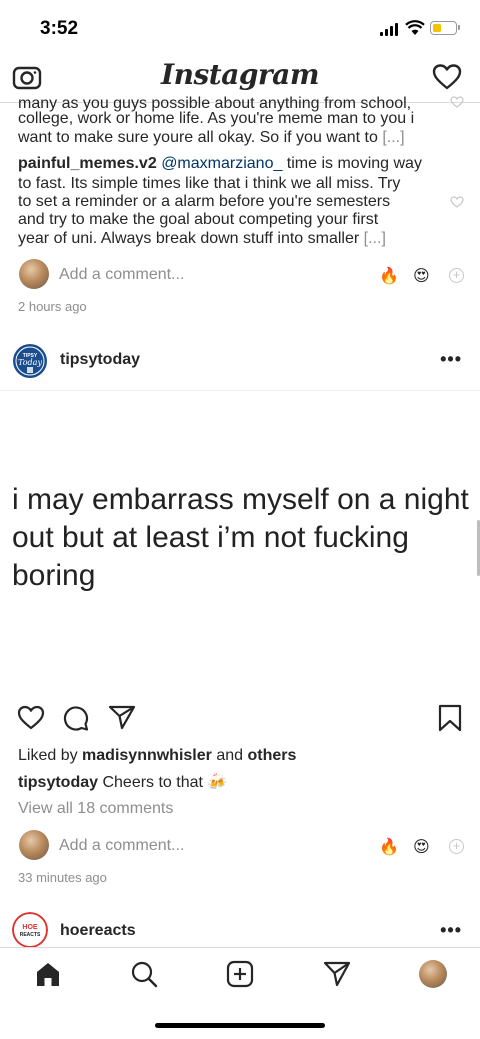  Describe the element at coordinates (240, 28) in the screenshot. I see `status-bar: 3:52` at that location.